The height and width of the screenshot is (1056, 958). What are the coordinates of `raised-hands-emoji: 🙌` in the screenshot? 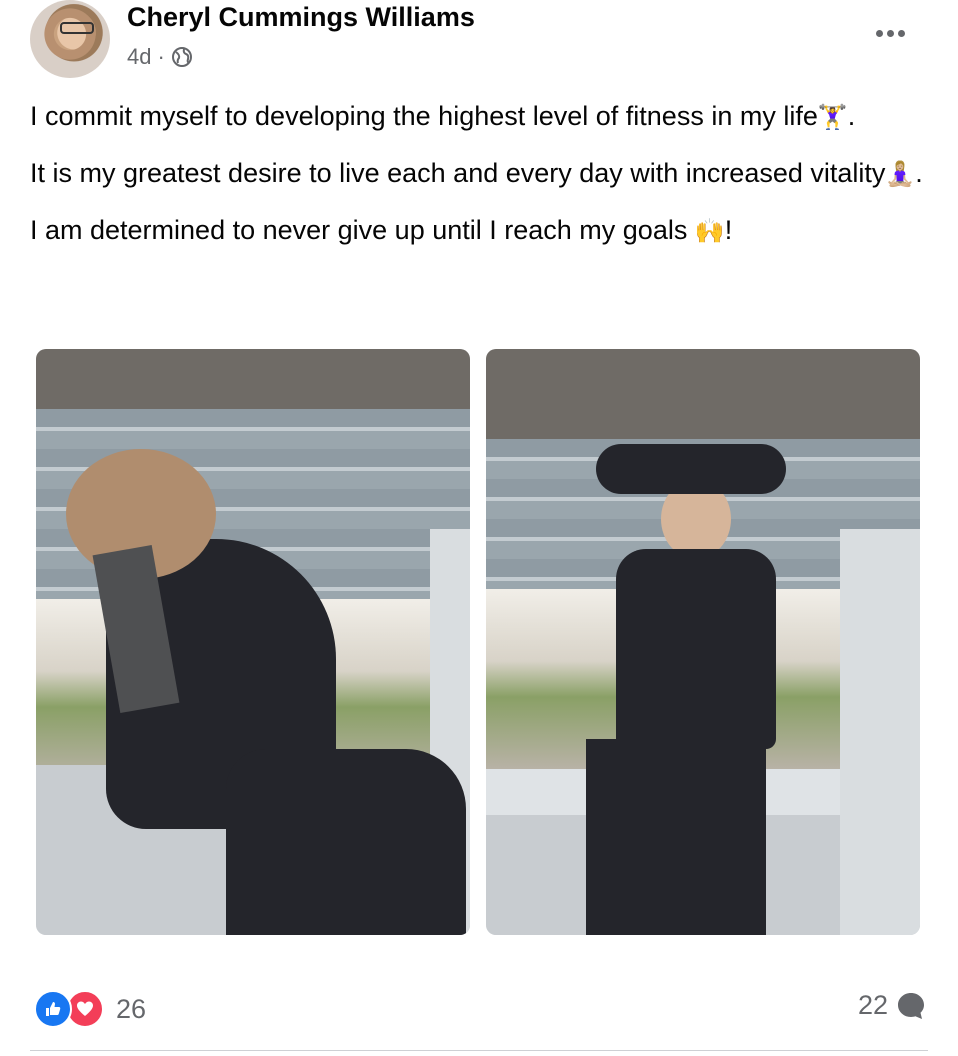 It's located at (709, 231).